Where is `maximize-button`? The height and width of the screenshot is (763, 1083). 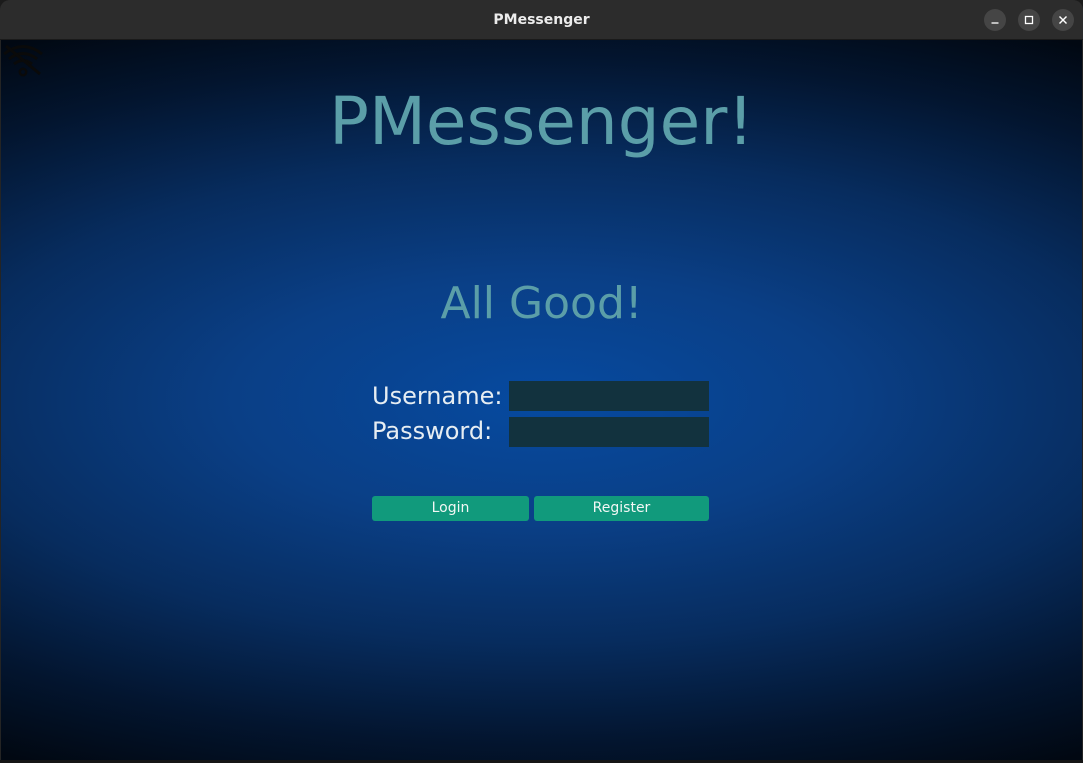 maximize-button is located at coordinates (1029, 20).